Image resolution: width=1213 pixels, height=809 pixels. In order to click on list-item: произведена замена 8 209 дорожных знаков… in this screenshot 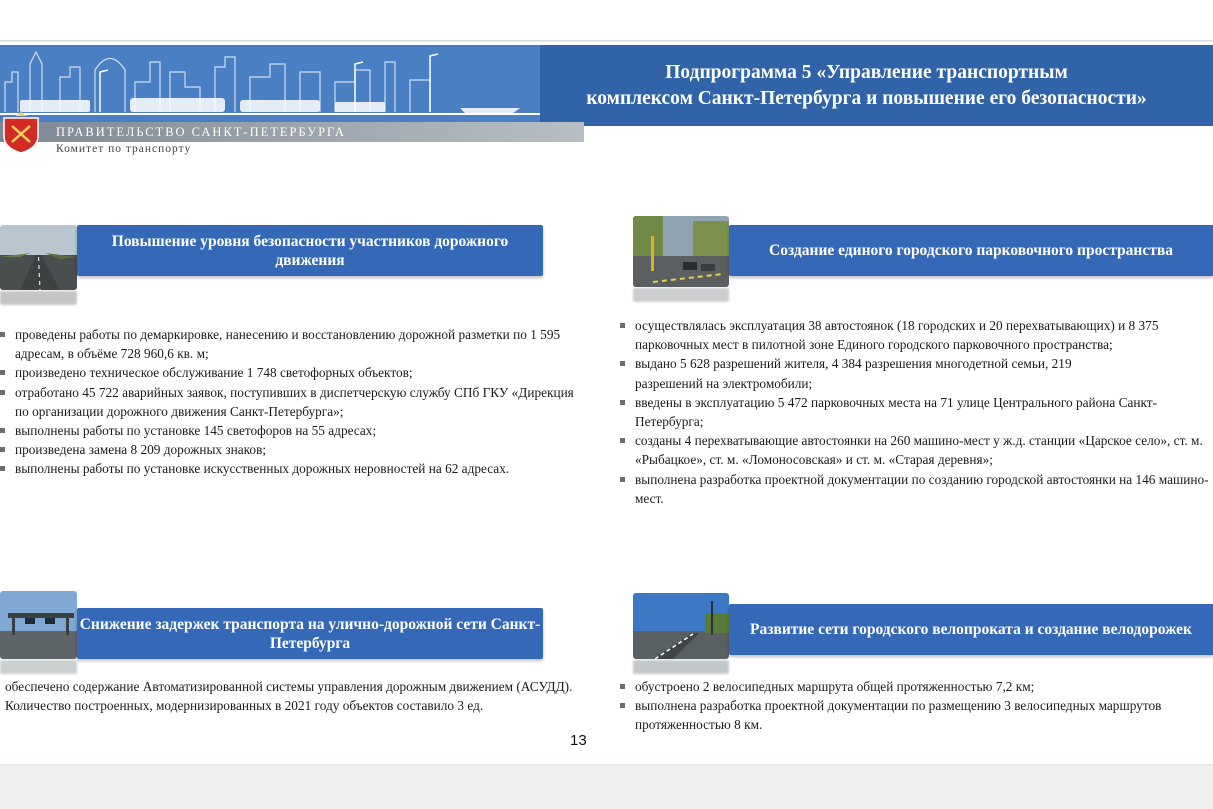, I will do `click(287, 449)`.